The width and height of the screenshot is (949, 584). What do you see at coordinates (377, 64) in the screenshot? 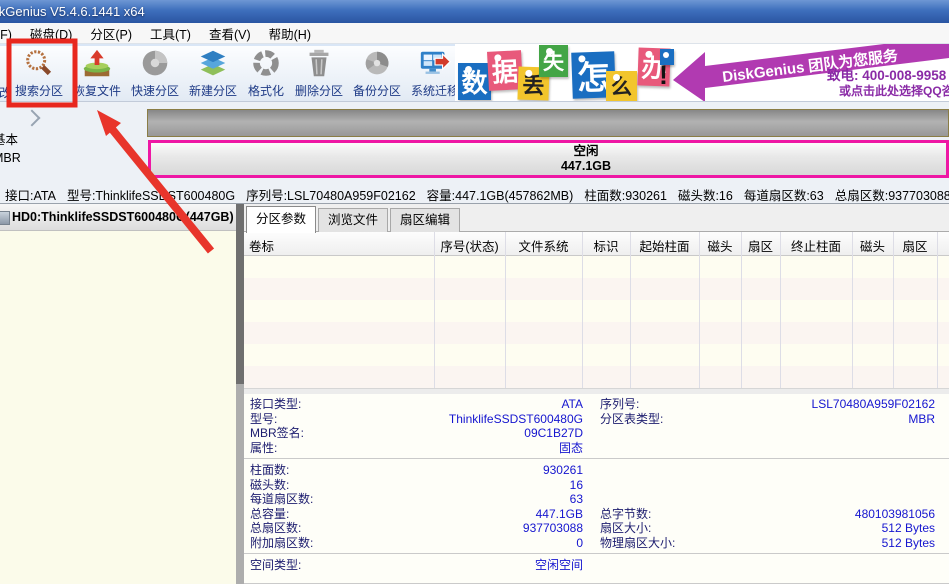
I see `backup-partition-icon` at bounding box center [377, 64].